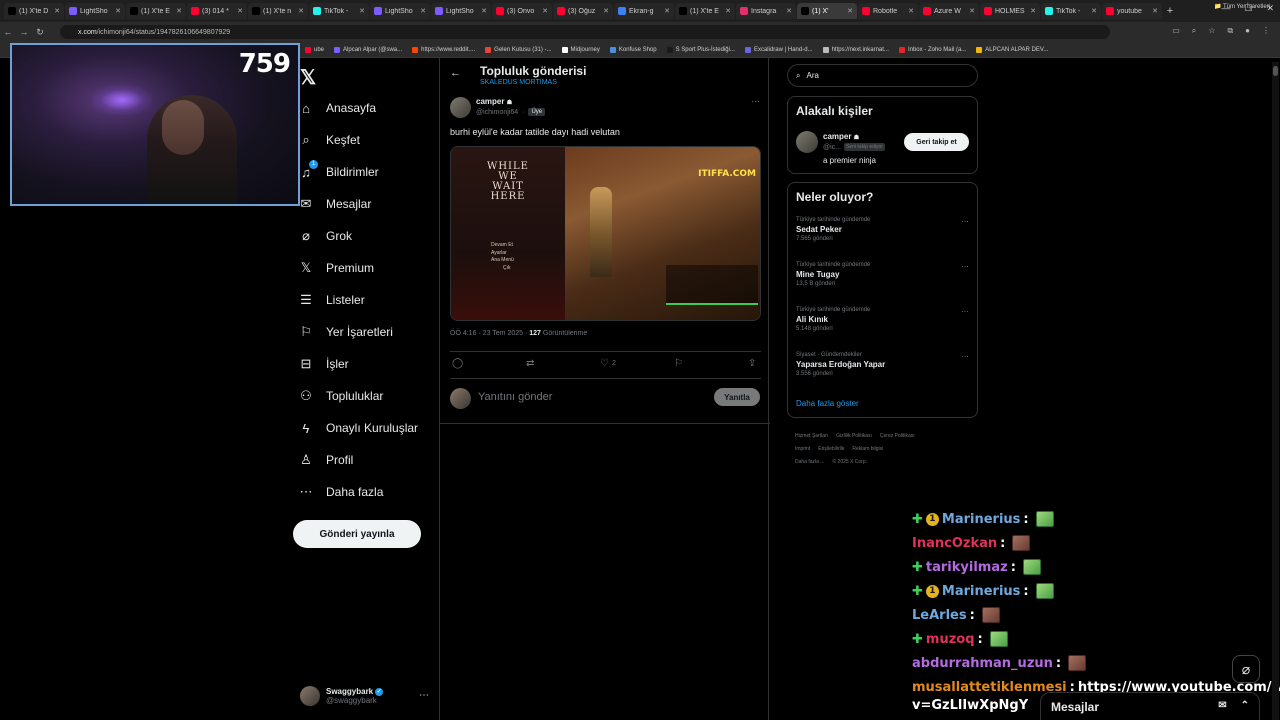  I want to click on all-bookmarks: 📁 Tüm Yer İşaretleri, so click(1242, 6).